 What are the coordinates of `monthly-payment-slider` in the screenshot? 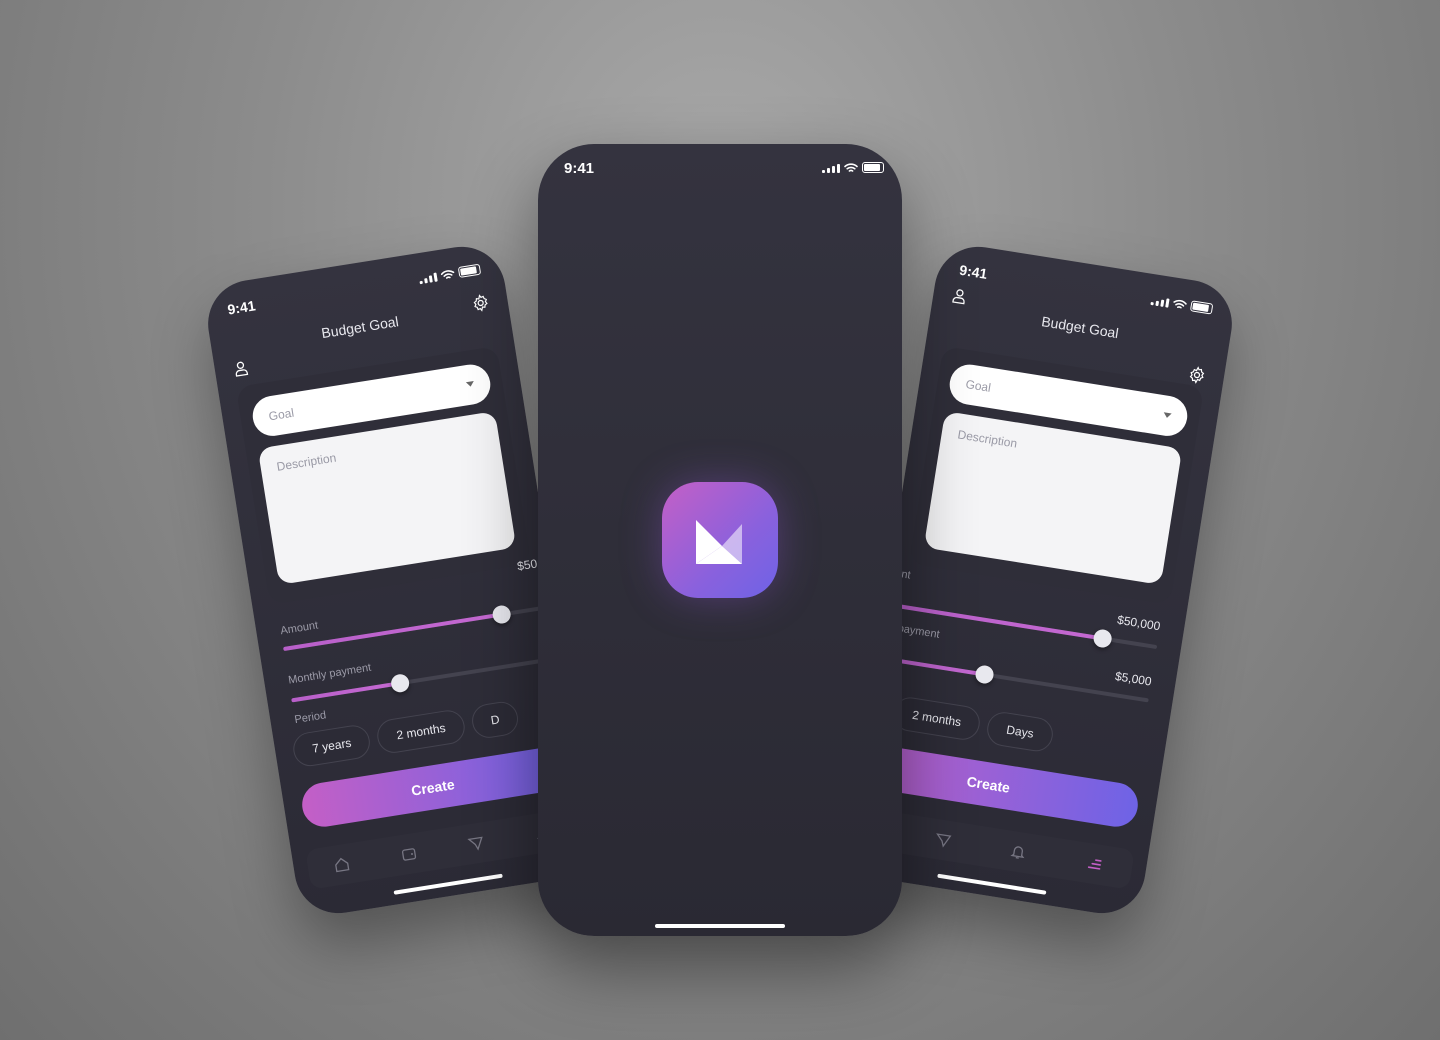 It's located at (1012, 679).